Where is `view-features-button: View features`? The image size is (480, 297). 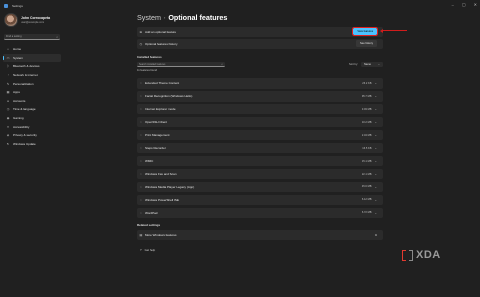 view-features-button: View features is located at coordinates (365, 31).